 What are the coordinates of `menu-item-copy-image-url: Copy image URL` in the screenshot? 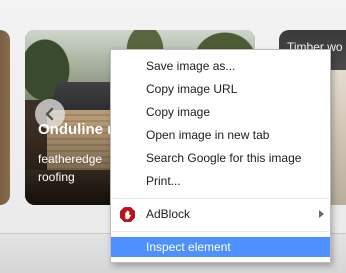 It's located at (220, 89).